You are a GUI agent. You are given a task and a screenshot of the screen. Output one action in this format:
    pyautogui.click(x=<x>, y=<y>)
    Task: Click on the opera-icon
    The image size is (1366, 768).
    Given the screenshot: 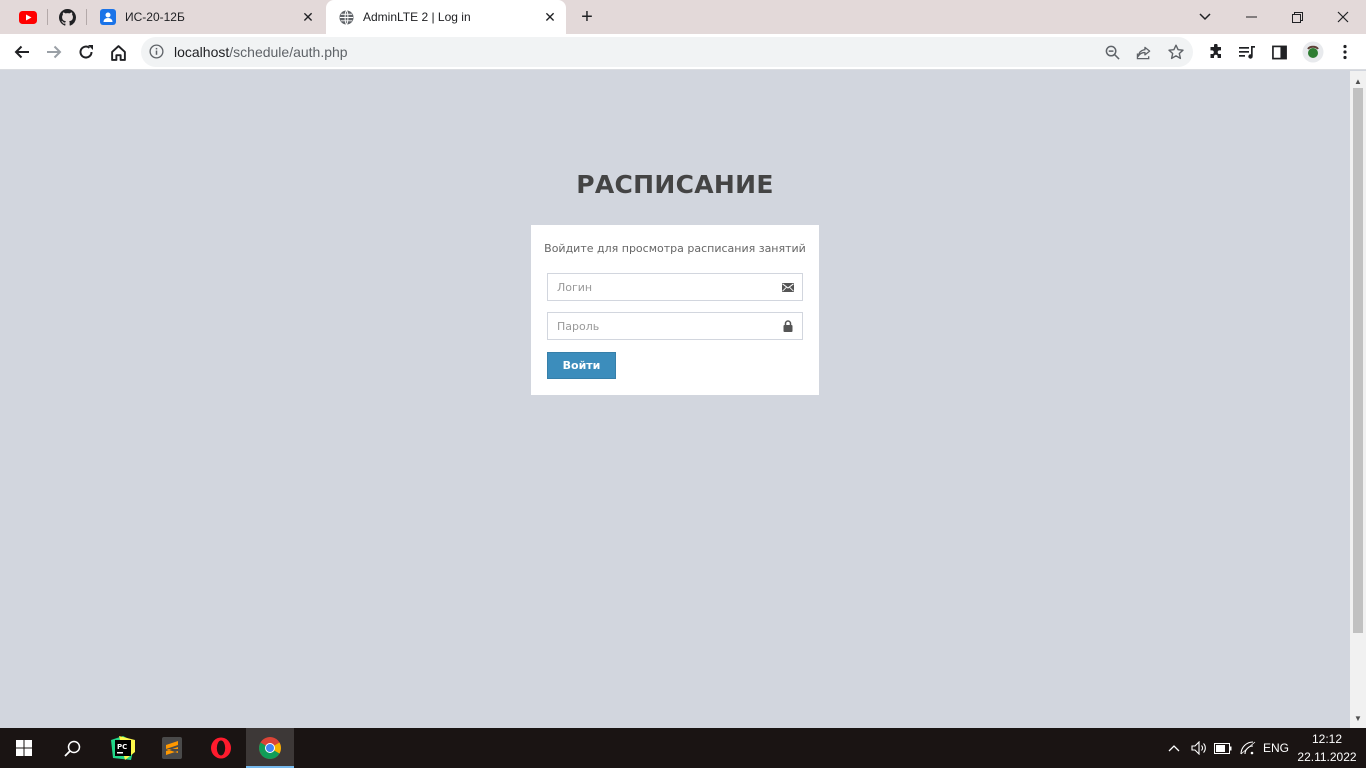 What is the action you would take?
    pyautogui.click(x=221, y=748)
    